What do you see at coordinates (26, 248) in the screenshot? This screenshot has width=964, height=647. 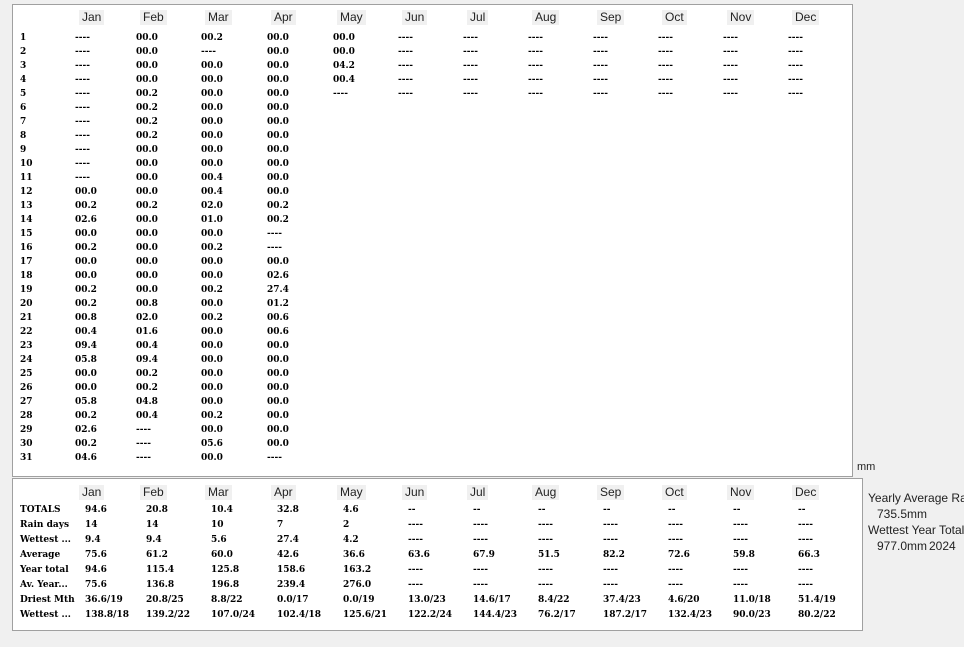 I see `day-number: 16` at bounding box center [26, 248].